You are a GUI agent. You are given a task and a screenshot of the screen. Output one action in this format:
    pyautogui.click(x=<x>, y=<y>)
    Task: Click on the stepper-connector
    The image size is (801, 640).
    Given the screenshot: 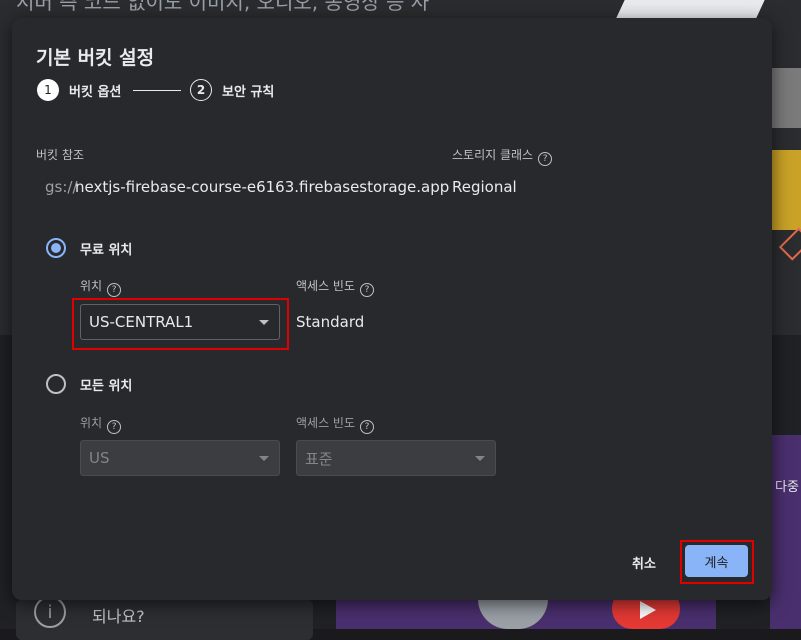 What is the action you would take?
    pyautogui.click(x=157, y=90)
    